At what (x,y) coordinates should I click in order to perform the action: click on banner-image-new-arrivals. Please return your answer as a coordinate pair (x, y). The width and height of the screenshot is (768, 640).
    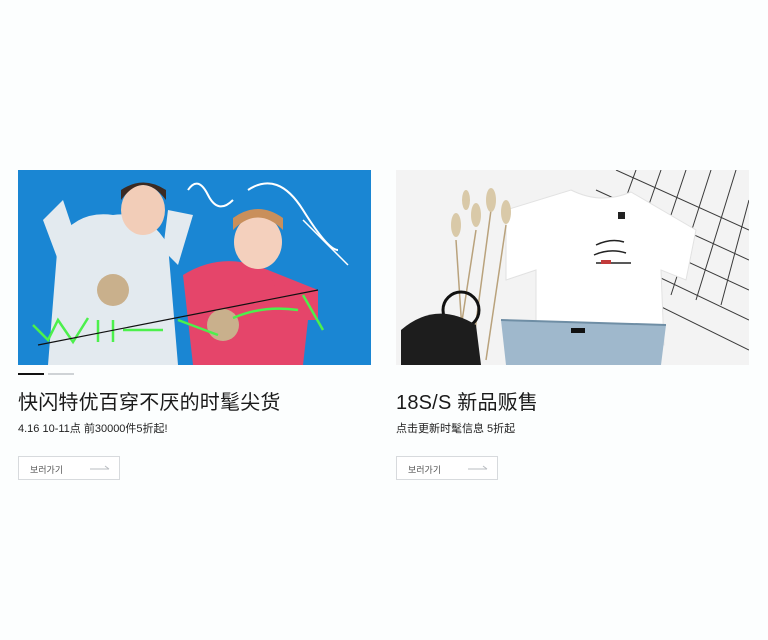
    Looking at the image, I should click on (572, 267).